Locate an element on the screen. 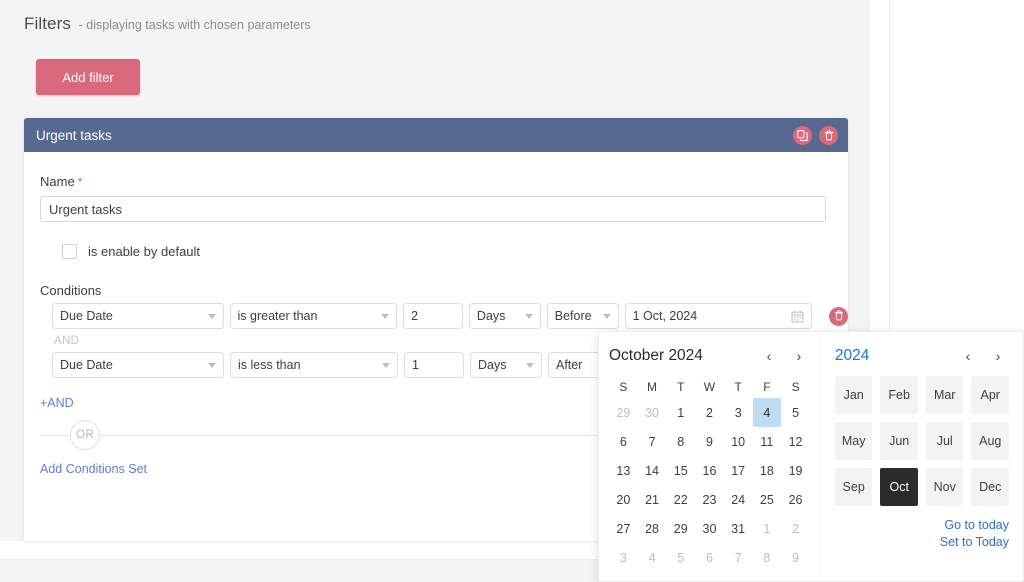 Image resolution: width=1024 pixels, height=582 pixels. calendar-day: 13 is located at coordinates (623, 470).